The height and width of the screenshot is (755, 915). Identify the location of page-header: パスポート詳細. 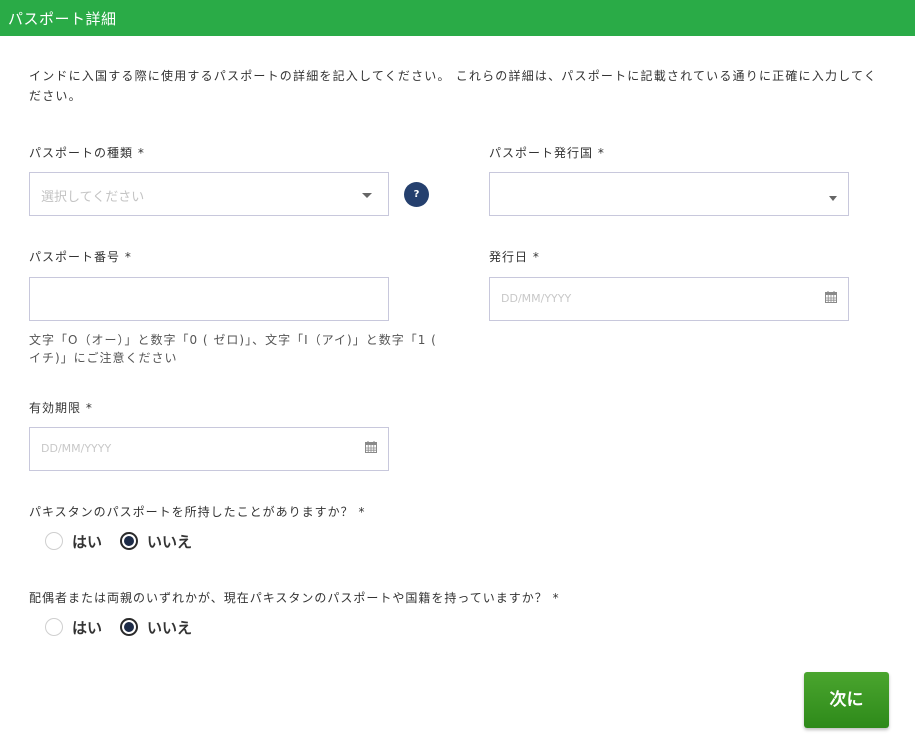
(457, 18).